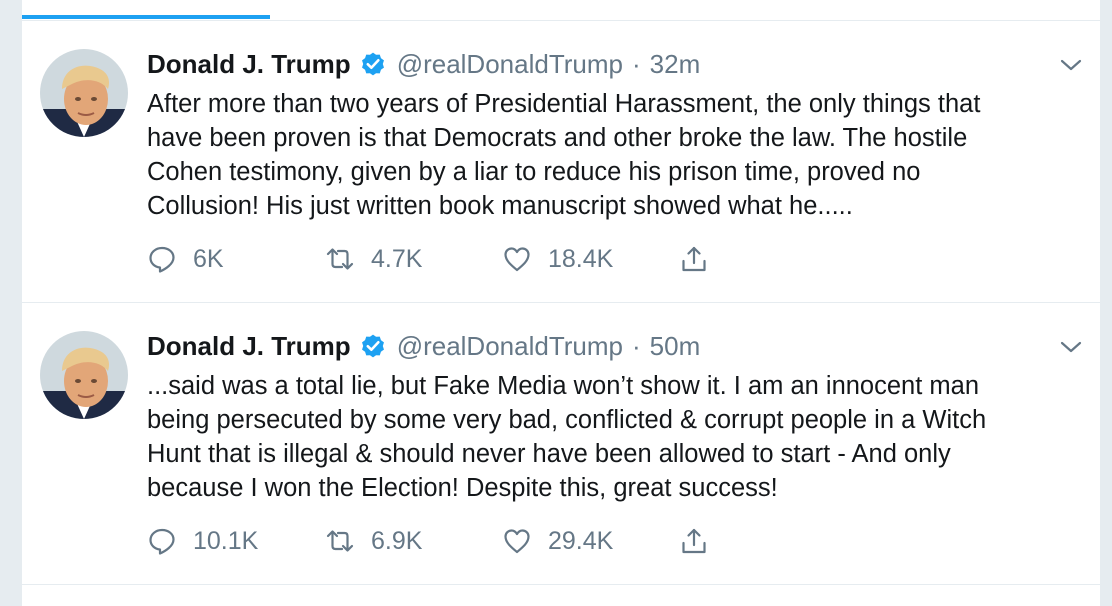 The width and height of the screenshot is (1112, 606). I want to click on reply-count: 10.1K, so click(226, 540).